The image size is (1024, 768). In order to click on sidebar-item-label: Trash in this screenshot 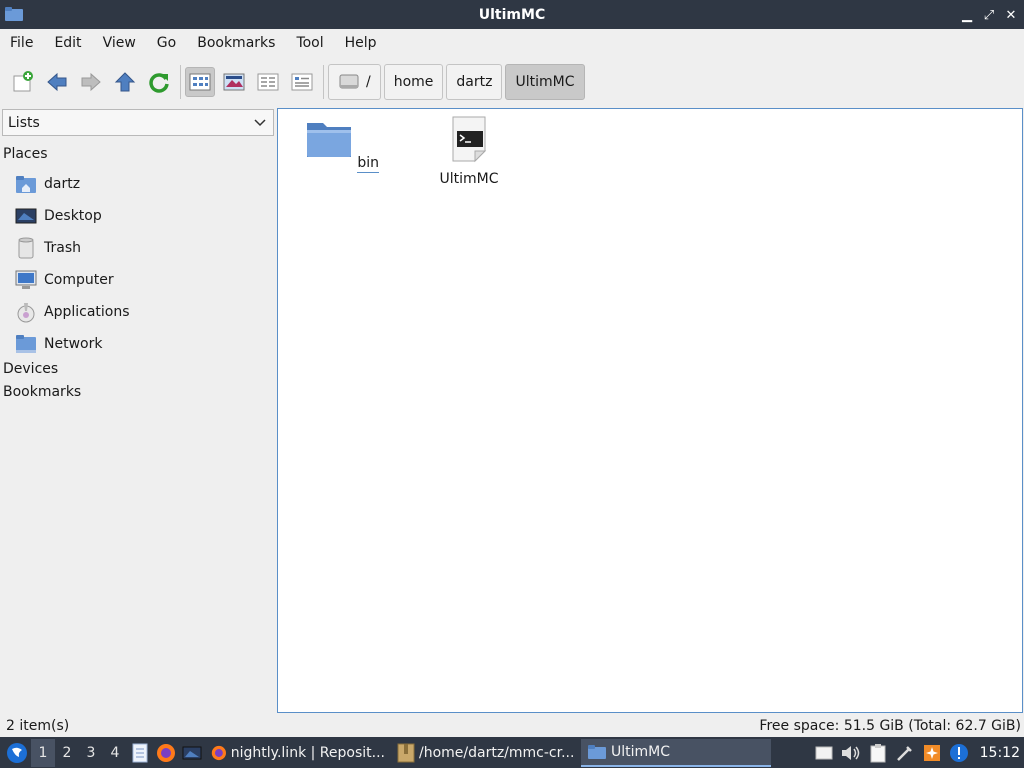, I will do `click(62, 248)`.